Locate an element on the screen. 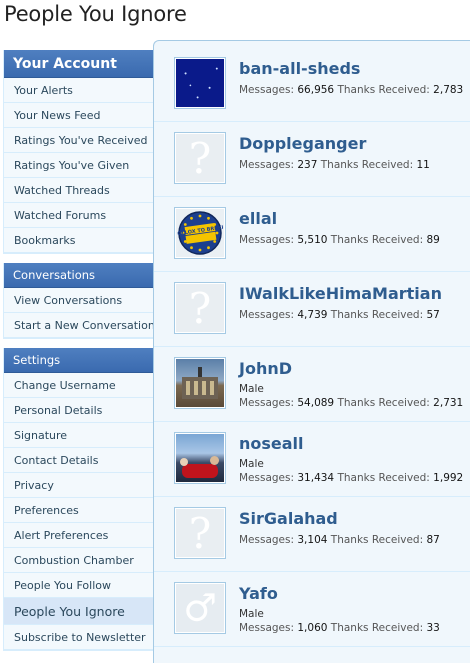  messages-count: 1,060 is located at coordinates (312, 628).